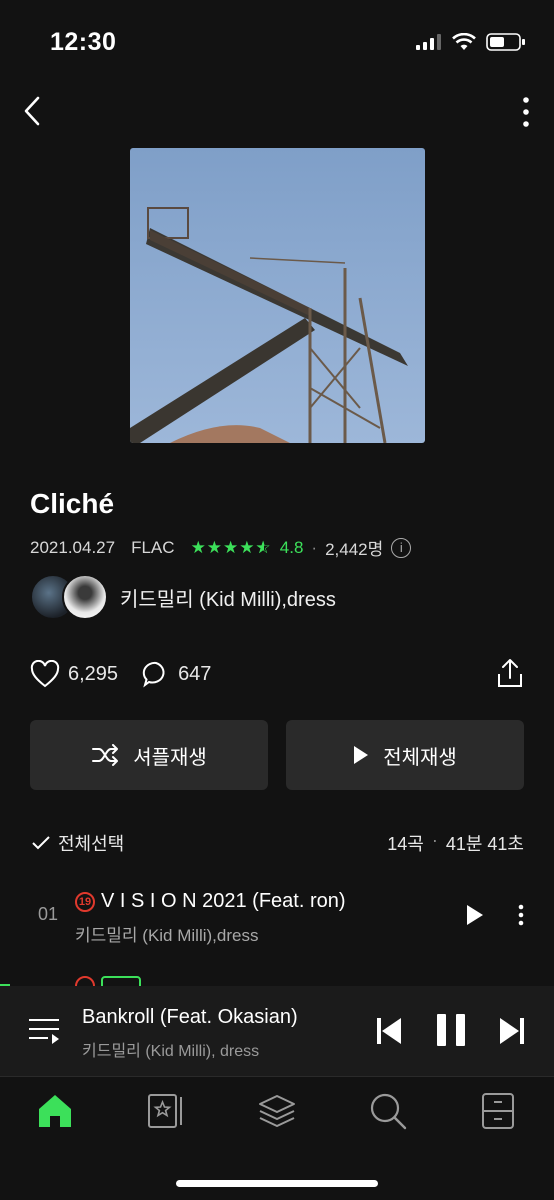 Image resolution: width=554 pixels, height=1200 pixels. Describe the element at coordinates (45, 674) in the screenshot. I see `heart-icon` at that location.